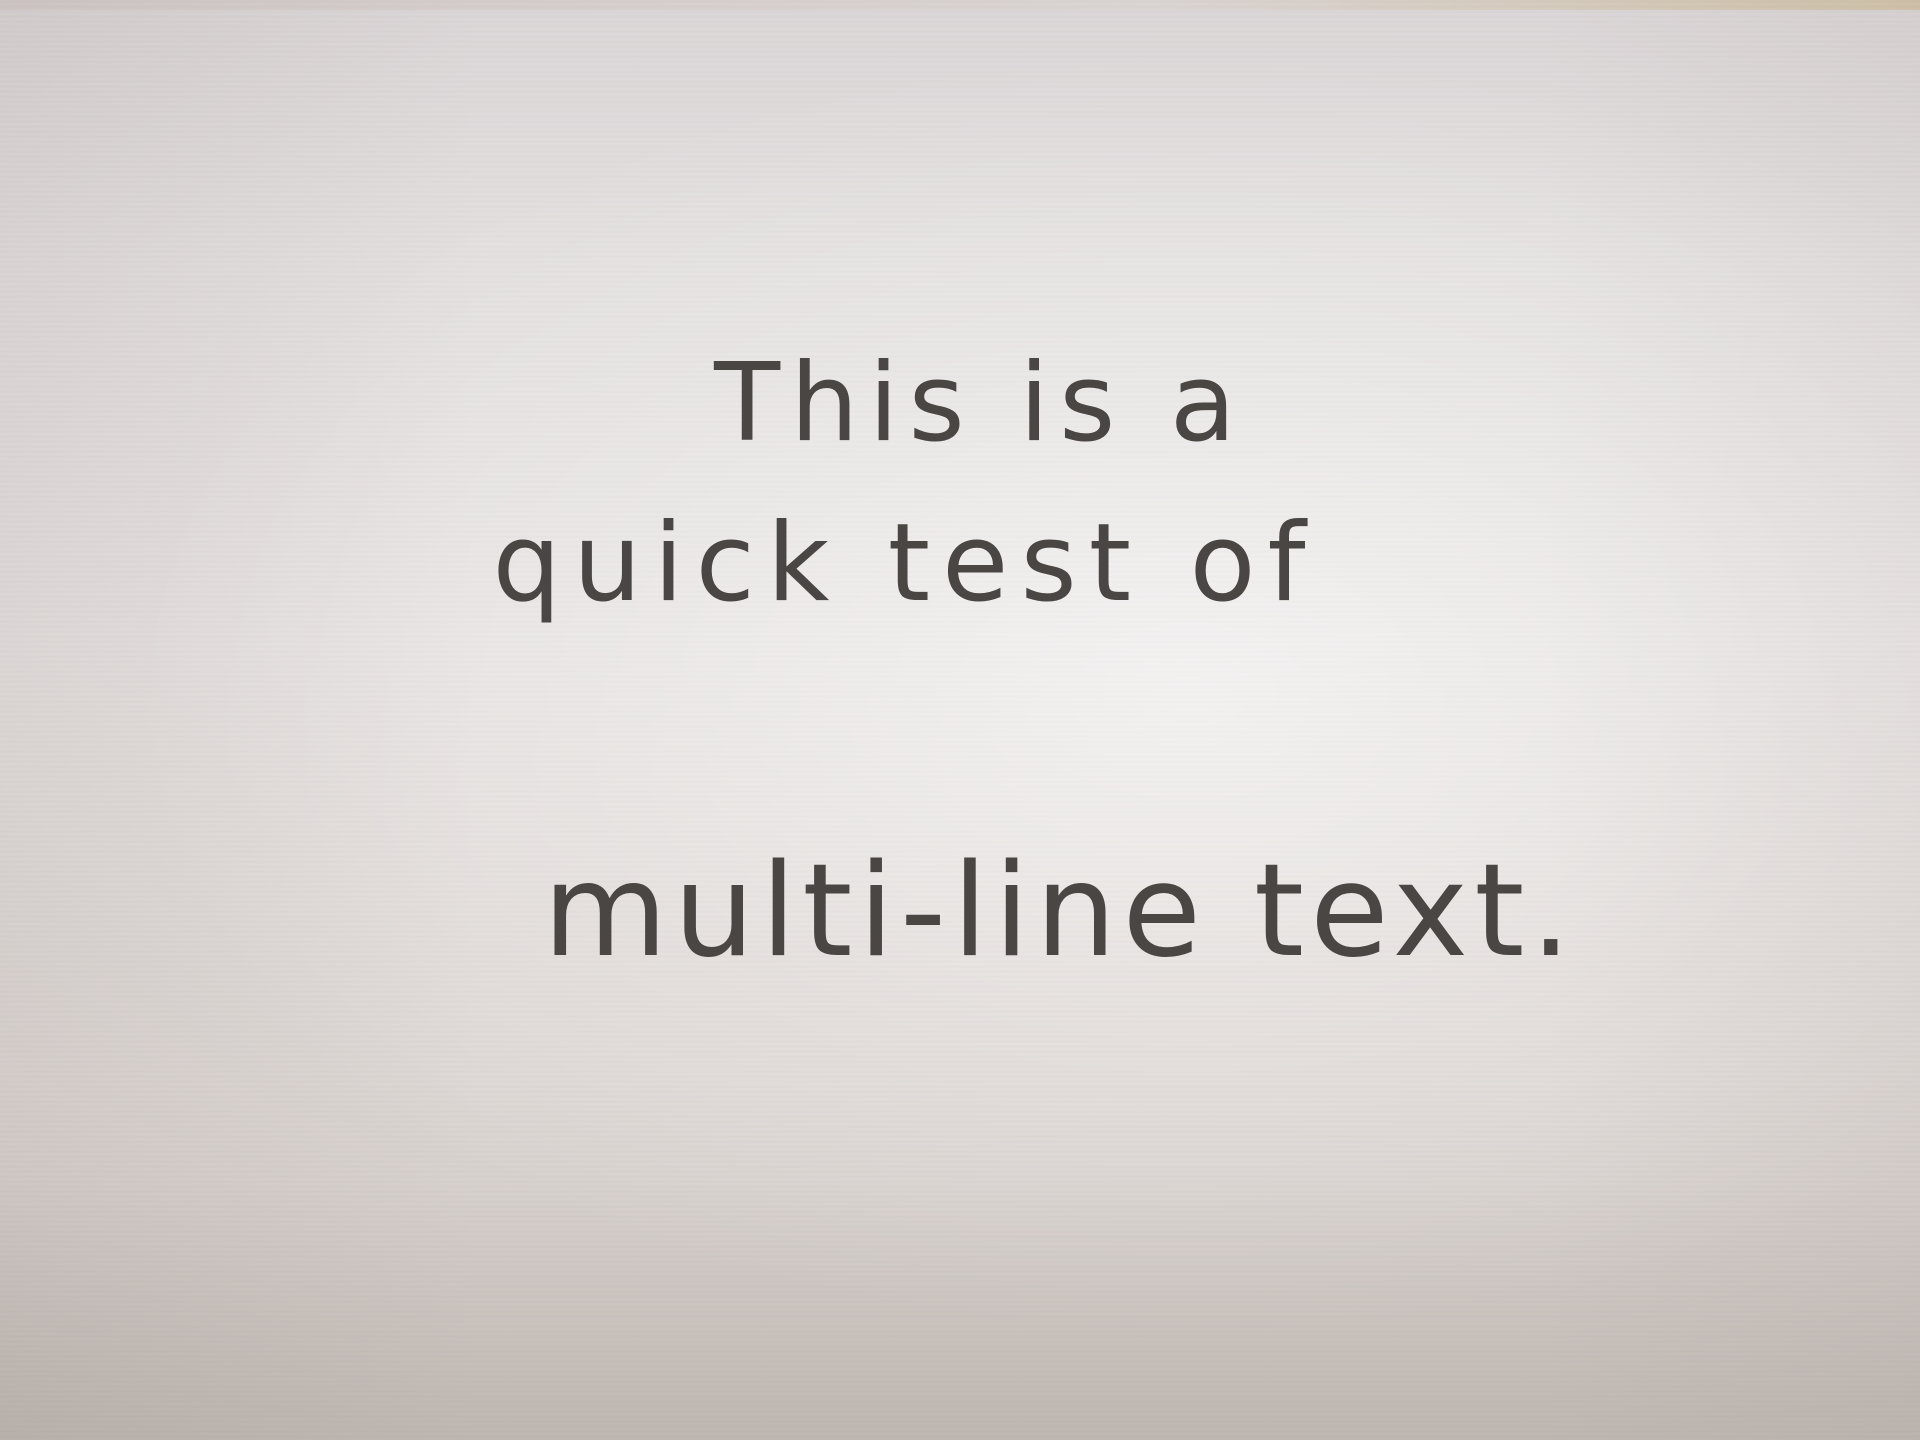 This screenshot has height=1440, width=1920. I want to click on note-line-3: multi-line text., so click(1060, 911).